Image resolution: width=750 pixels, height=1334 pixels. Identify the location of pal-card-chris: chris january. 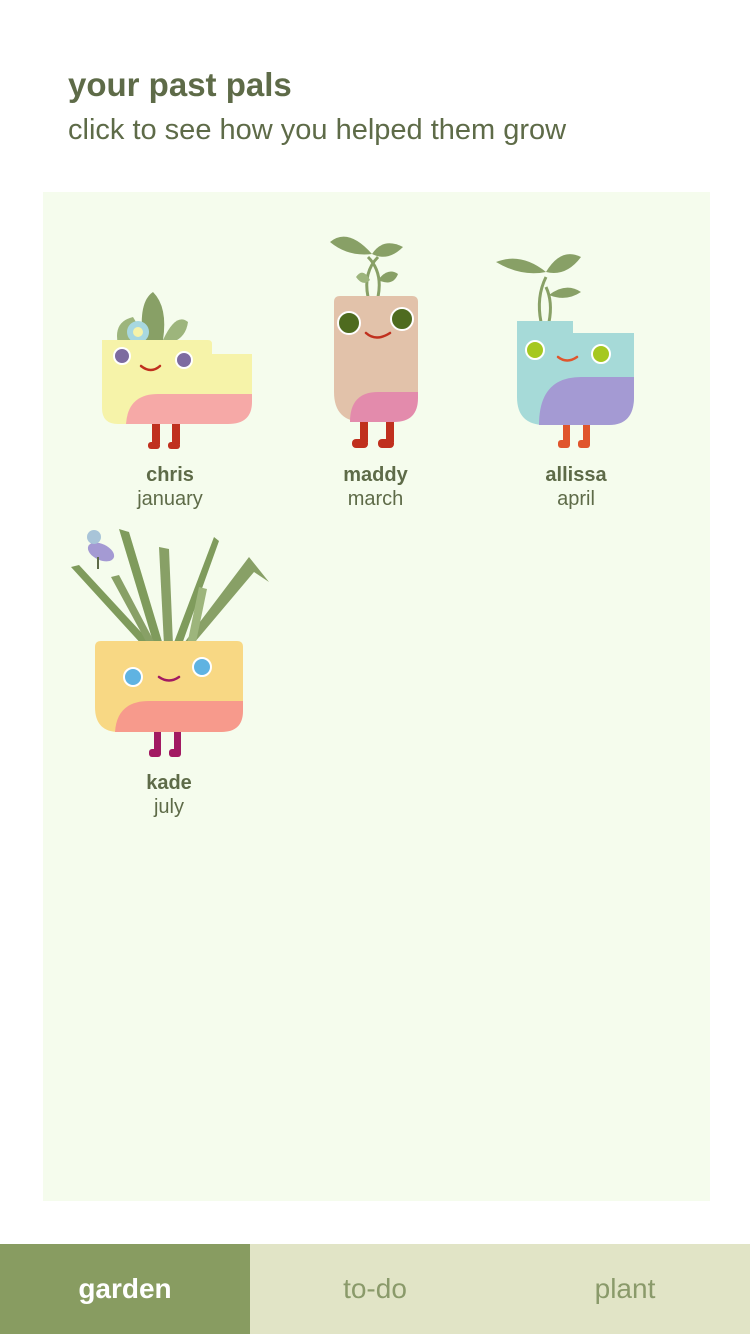
(170, 402).